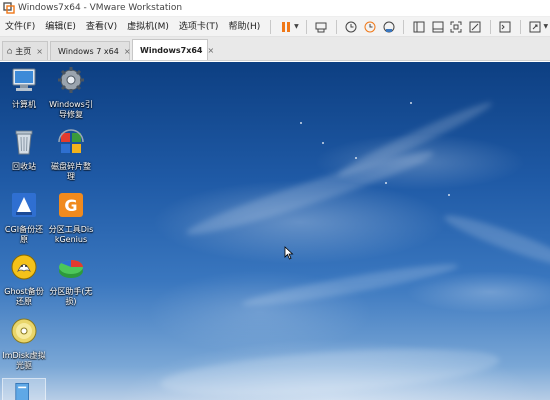 The image size is (550, 400). What do you see at coordinates (71, 279) in the screenshot?
I see `desktop-icon-partition-assistant: 分区助手(无损)` at bounding box center [71, 279].